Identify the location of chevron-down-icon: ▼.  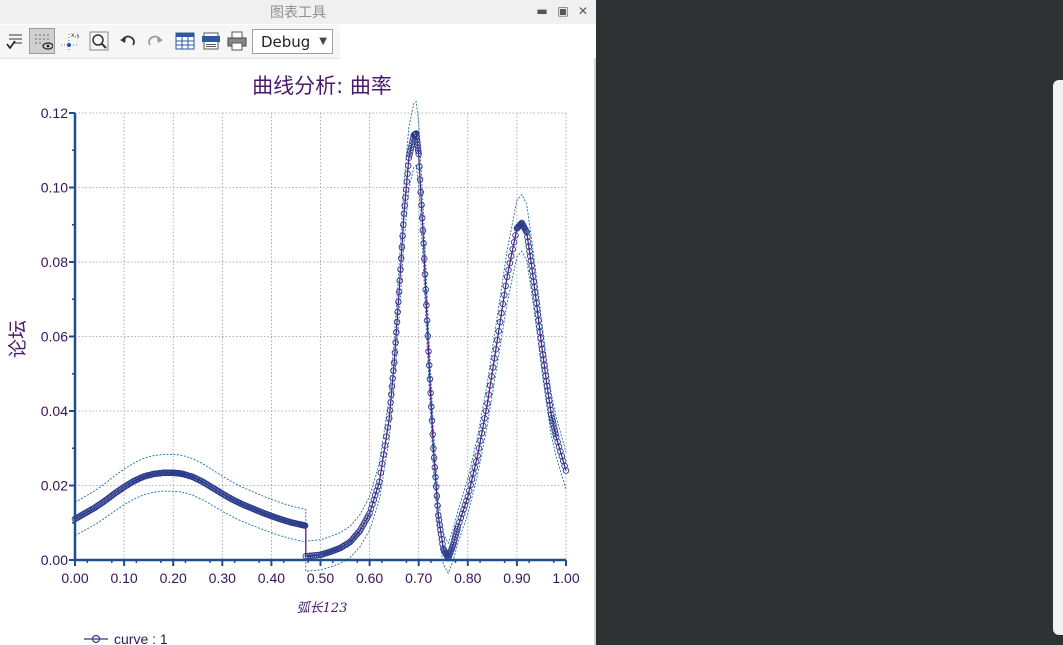
(323, 41).